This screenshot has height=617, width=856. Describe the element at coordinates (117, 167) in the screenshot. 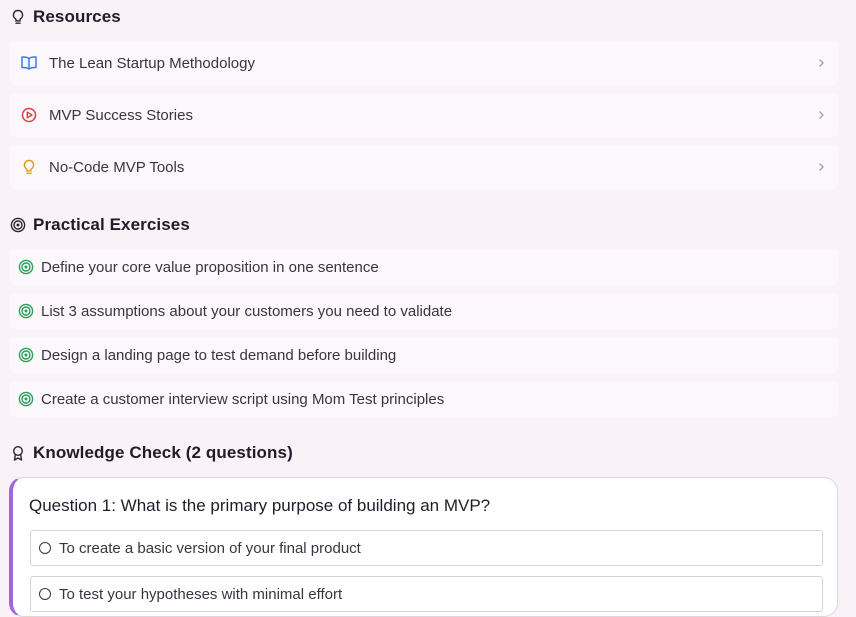

I see `resource-label: No-Code MVP Tools` at that location.